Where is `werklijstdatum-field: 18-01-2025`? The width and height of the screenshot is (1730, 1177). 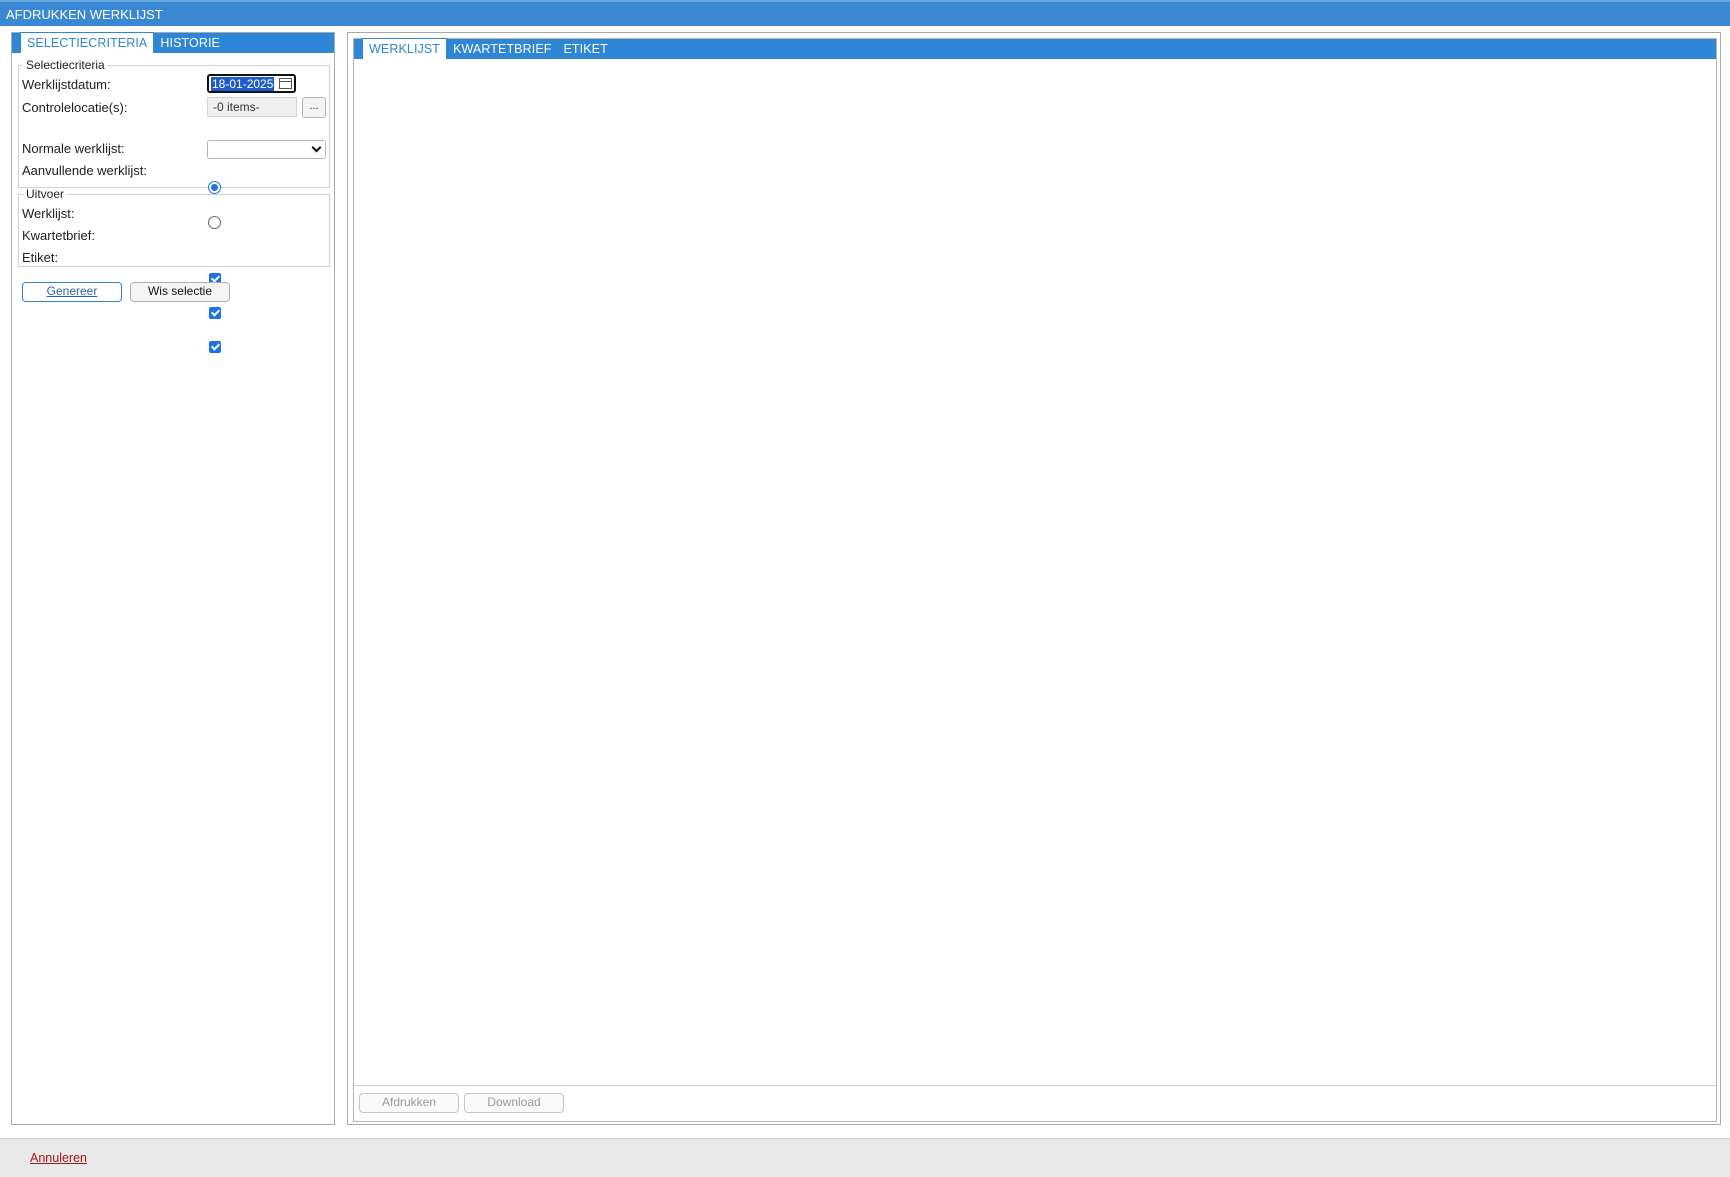 werklijstdatum-field: 18-01-2025 is located at coordinates (251, 83).